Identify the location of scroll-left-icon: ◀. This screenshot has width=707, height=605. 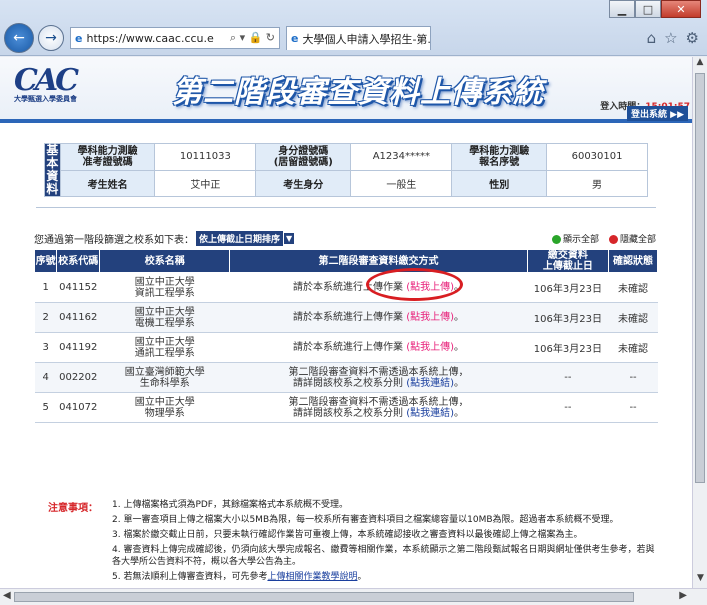
(7, 595).